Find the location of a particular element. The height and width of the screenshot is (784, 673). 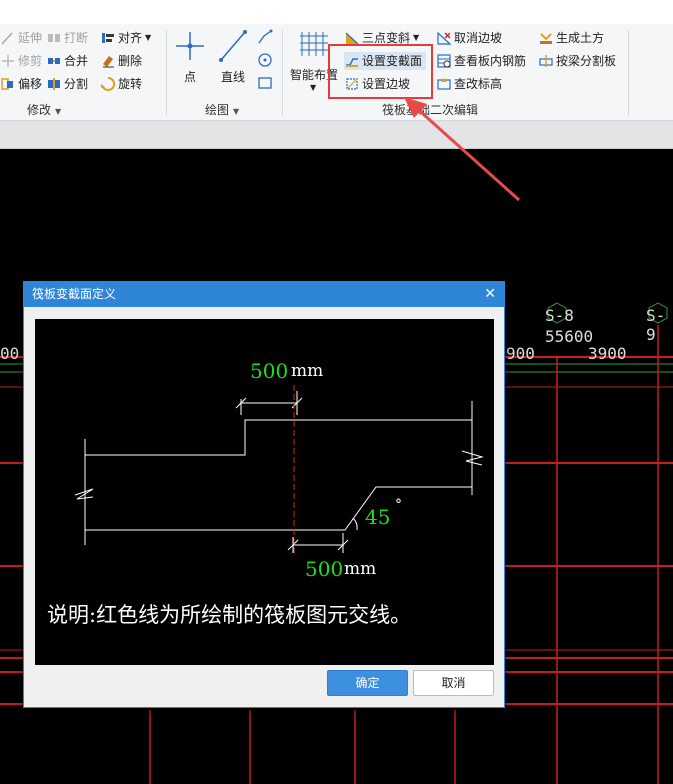

angle-value: 45 is located at coordinates (378, 517).